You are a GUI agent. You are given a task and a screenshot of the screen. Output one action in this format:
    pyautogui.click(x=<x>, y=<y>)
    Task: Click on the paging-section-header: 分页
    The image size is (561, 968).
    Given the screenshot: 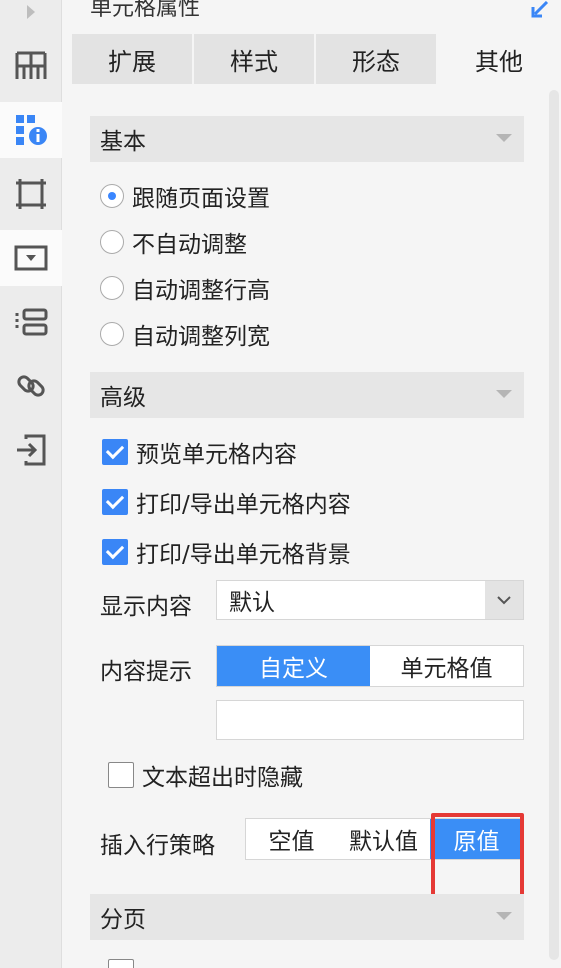 What is the action you would take?
    pyautogui.click(x=307, y=917)
    